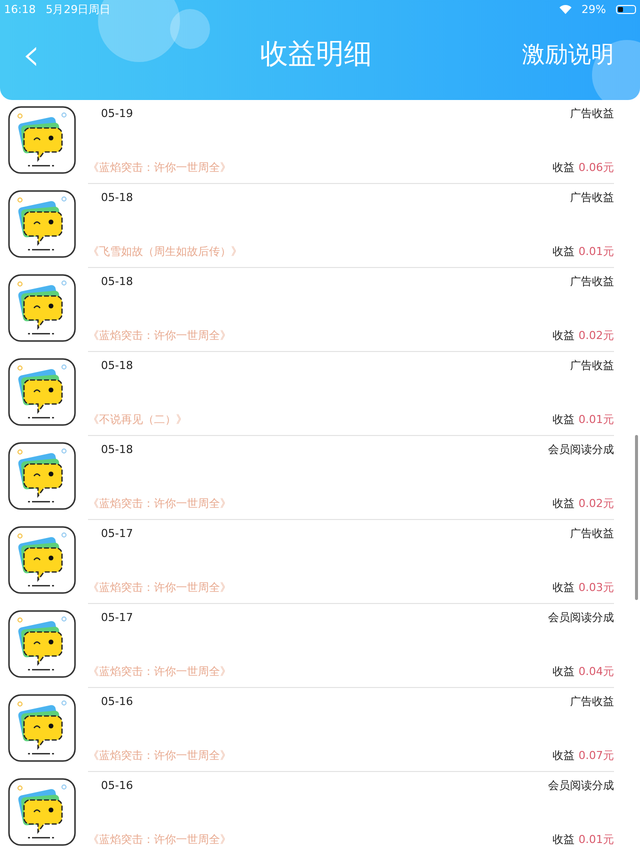 Image resolution: width=640 pixels, height=853 pixels. Describe the element at coordinates (596, 587) in the screenshot. I see `earning-amount: 0.03元` at that location.